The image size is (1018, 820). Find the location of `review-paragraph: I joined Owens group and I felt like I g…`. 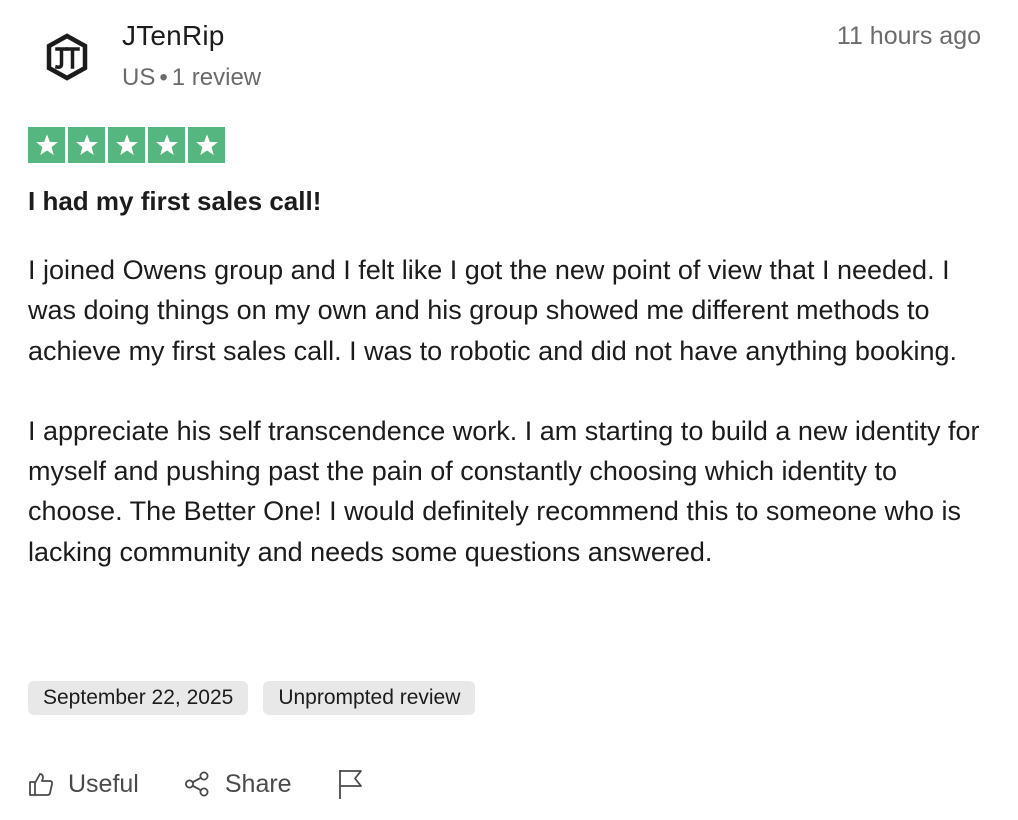

review-paragraph: I joined Owens group and I felt like I g… is located at coordinates (493, 310).